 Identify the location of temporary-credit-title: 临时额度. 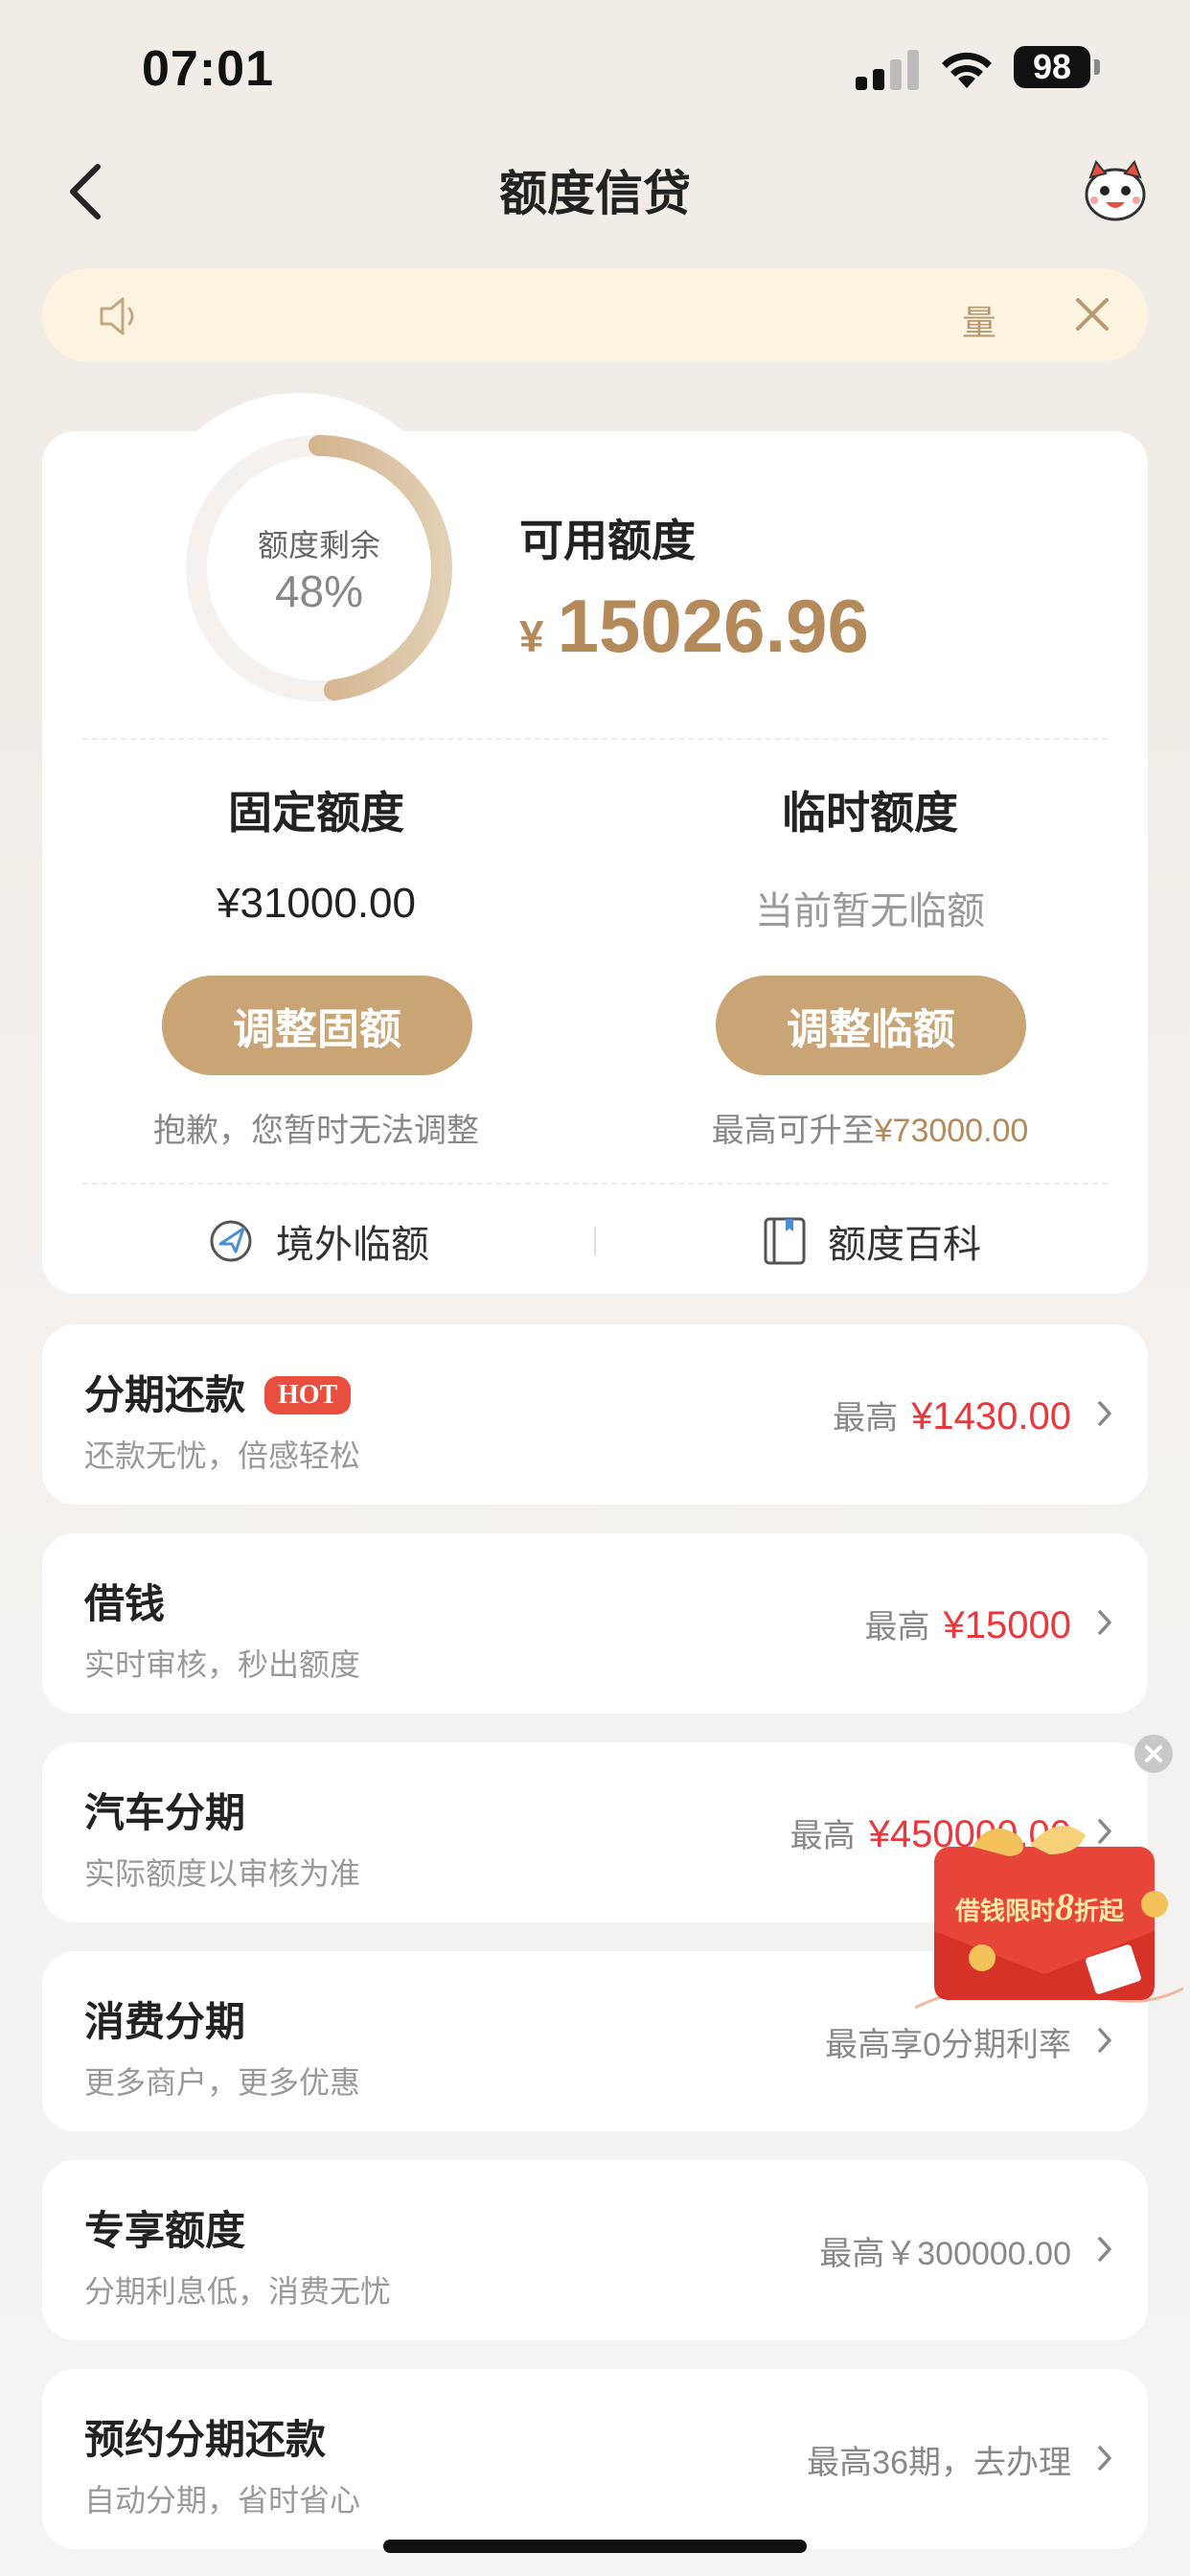
(870, 813).